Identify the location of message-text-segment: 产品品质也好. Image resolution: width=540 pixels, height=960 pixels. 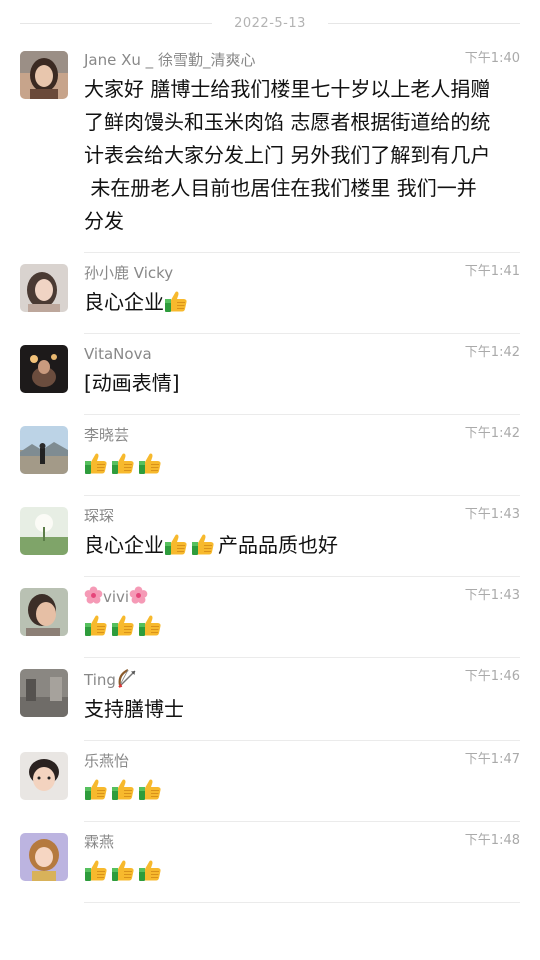
(278, 545).